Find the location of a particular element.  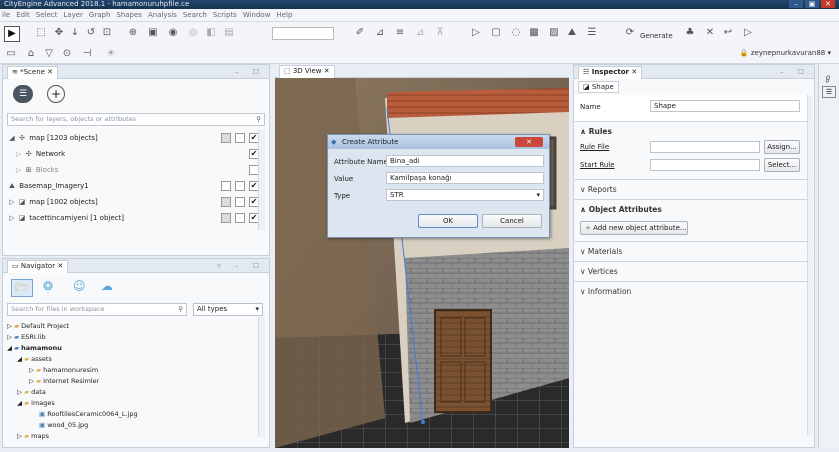

tree-item: ▷ ▰ ESRI.lib is located at coordinates (138, 337).